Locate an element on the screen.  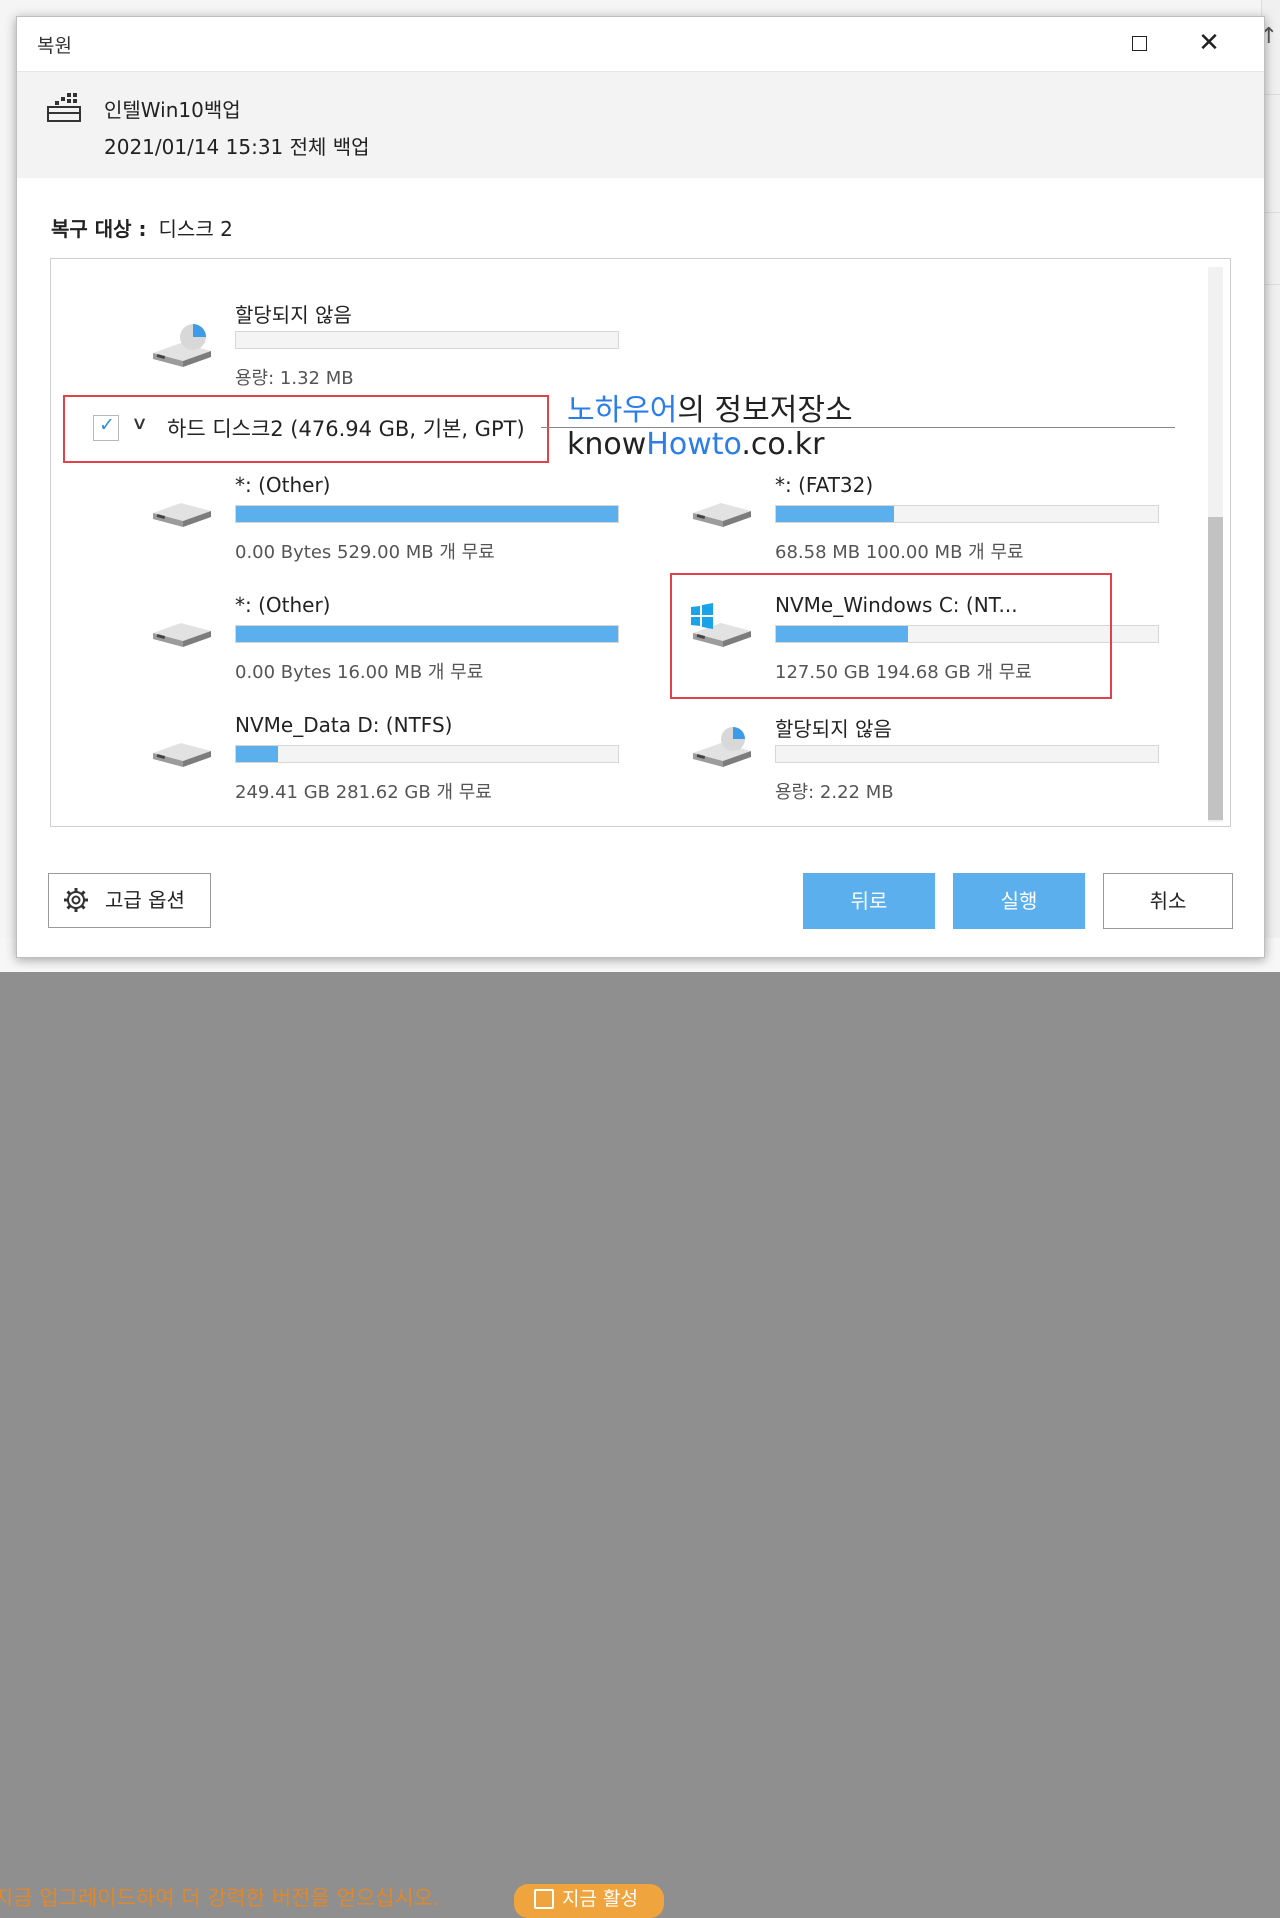
partition-size: 68.58 MB 100.00 MB 개 무료 is located at coordinates (899, 552).